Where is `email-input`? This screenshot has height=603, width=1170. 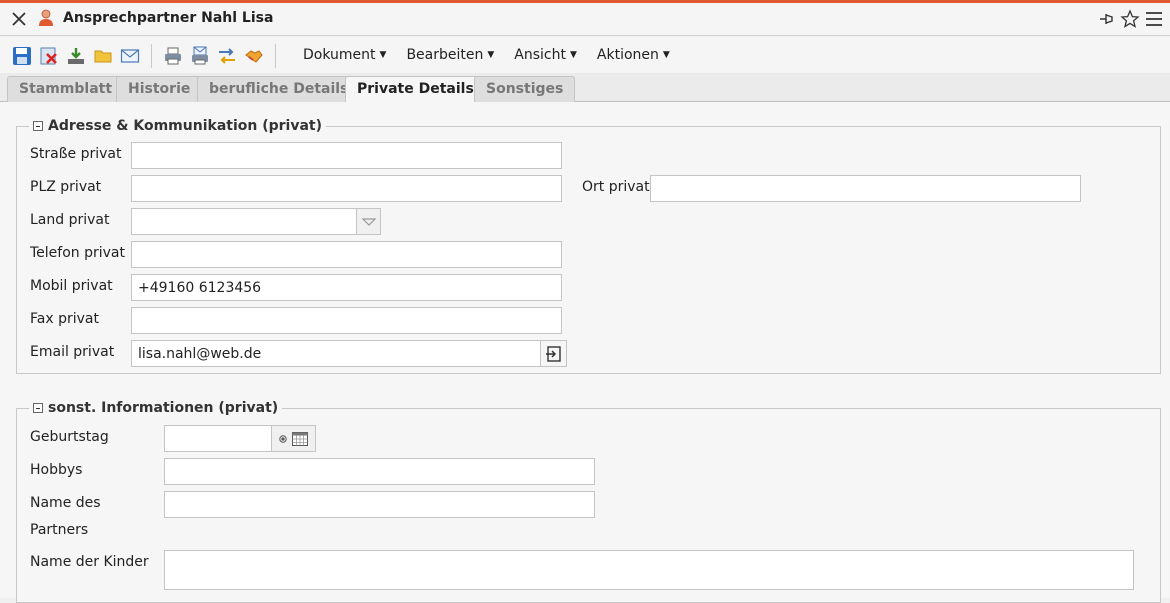 email-input is located at coordinates (336, 353).